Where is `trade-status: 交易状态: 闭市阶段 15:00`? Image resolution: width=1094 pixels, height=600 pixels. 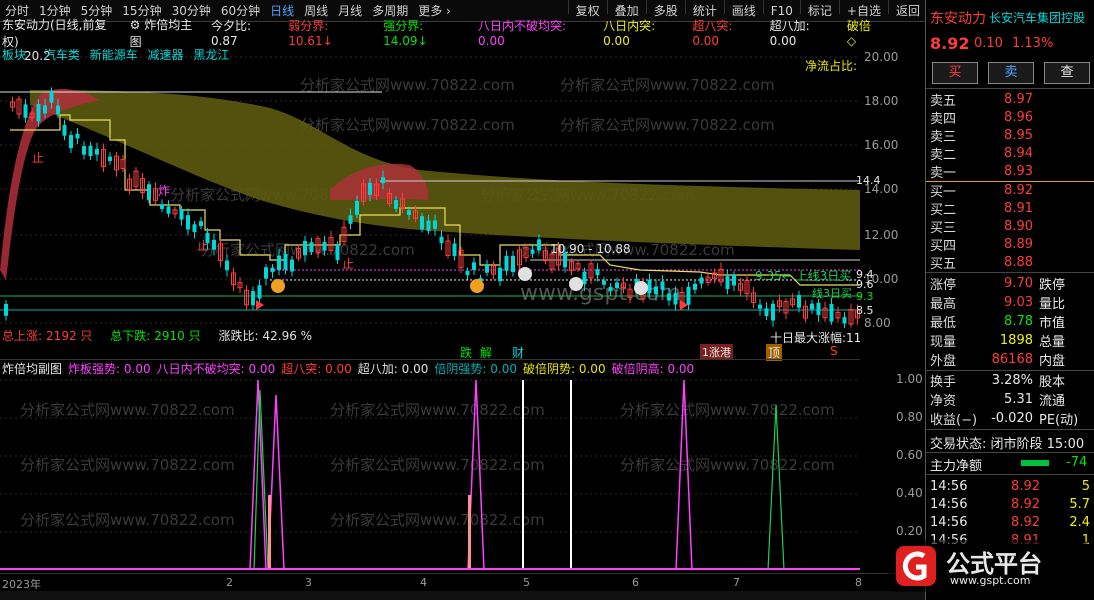
trade-status: 交易状态: 闭市阶段 15:00 is located at coordinates (1007, 442).